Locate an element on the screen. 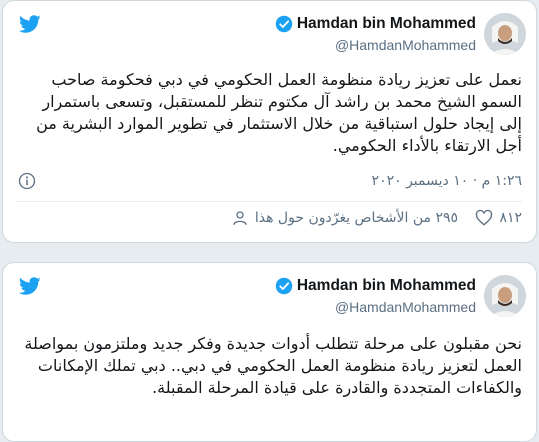 This screenshot has width=539, height=442. tweet-actions: ٨١٢ ٢٩٥ من الأشخاص يغرّدون حول هذا is located at coordinates (269, 221).